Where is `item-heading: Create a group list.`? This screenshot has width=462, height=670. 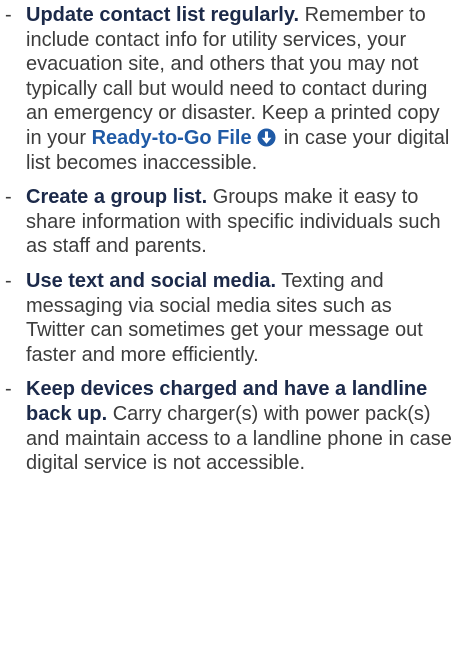 item-heading: Create a group list. is located at coordinates (117, 197).